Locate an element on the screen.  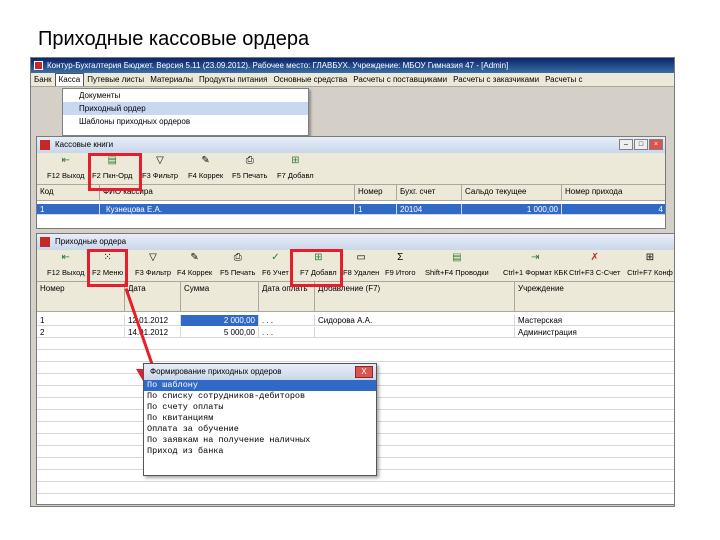
menu-waybills: Путевые листы is located at coordinates (115, 79).